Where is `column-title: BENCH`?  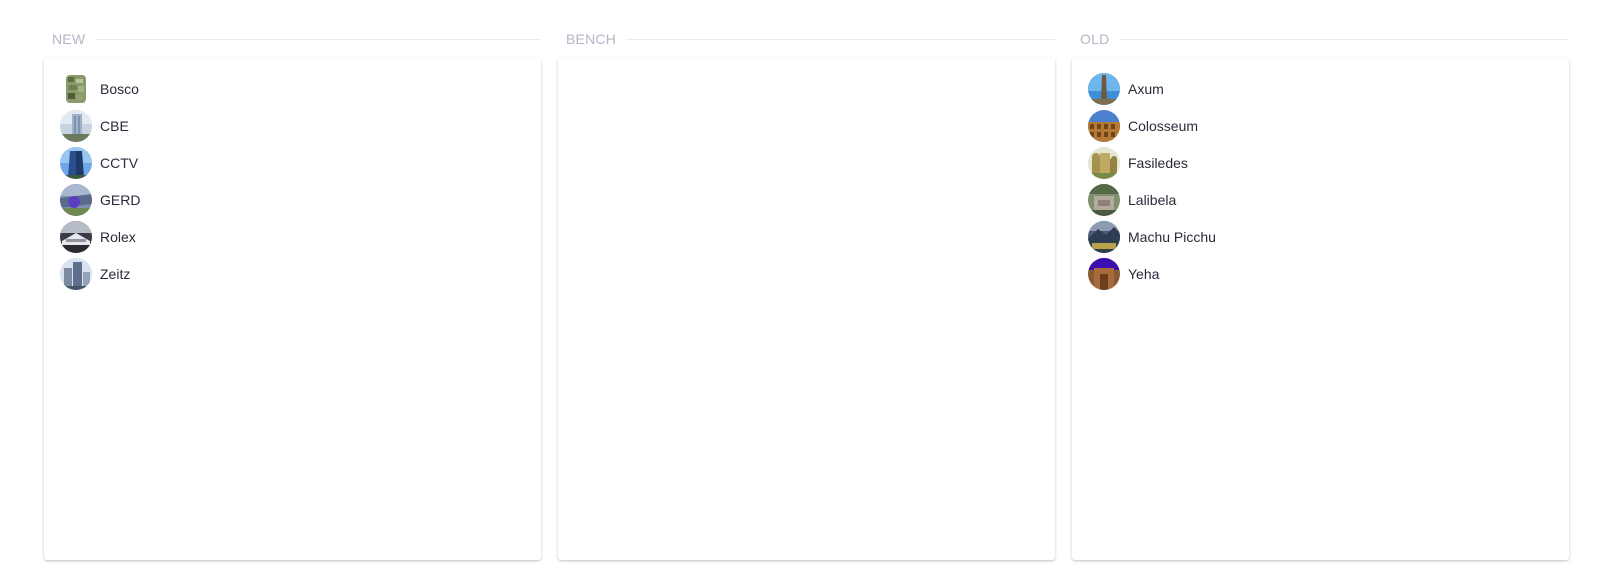
column-title: BENCH is located at coordinates (591, 39).